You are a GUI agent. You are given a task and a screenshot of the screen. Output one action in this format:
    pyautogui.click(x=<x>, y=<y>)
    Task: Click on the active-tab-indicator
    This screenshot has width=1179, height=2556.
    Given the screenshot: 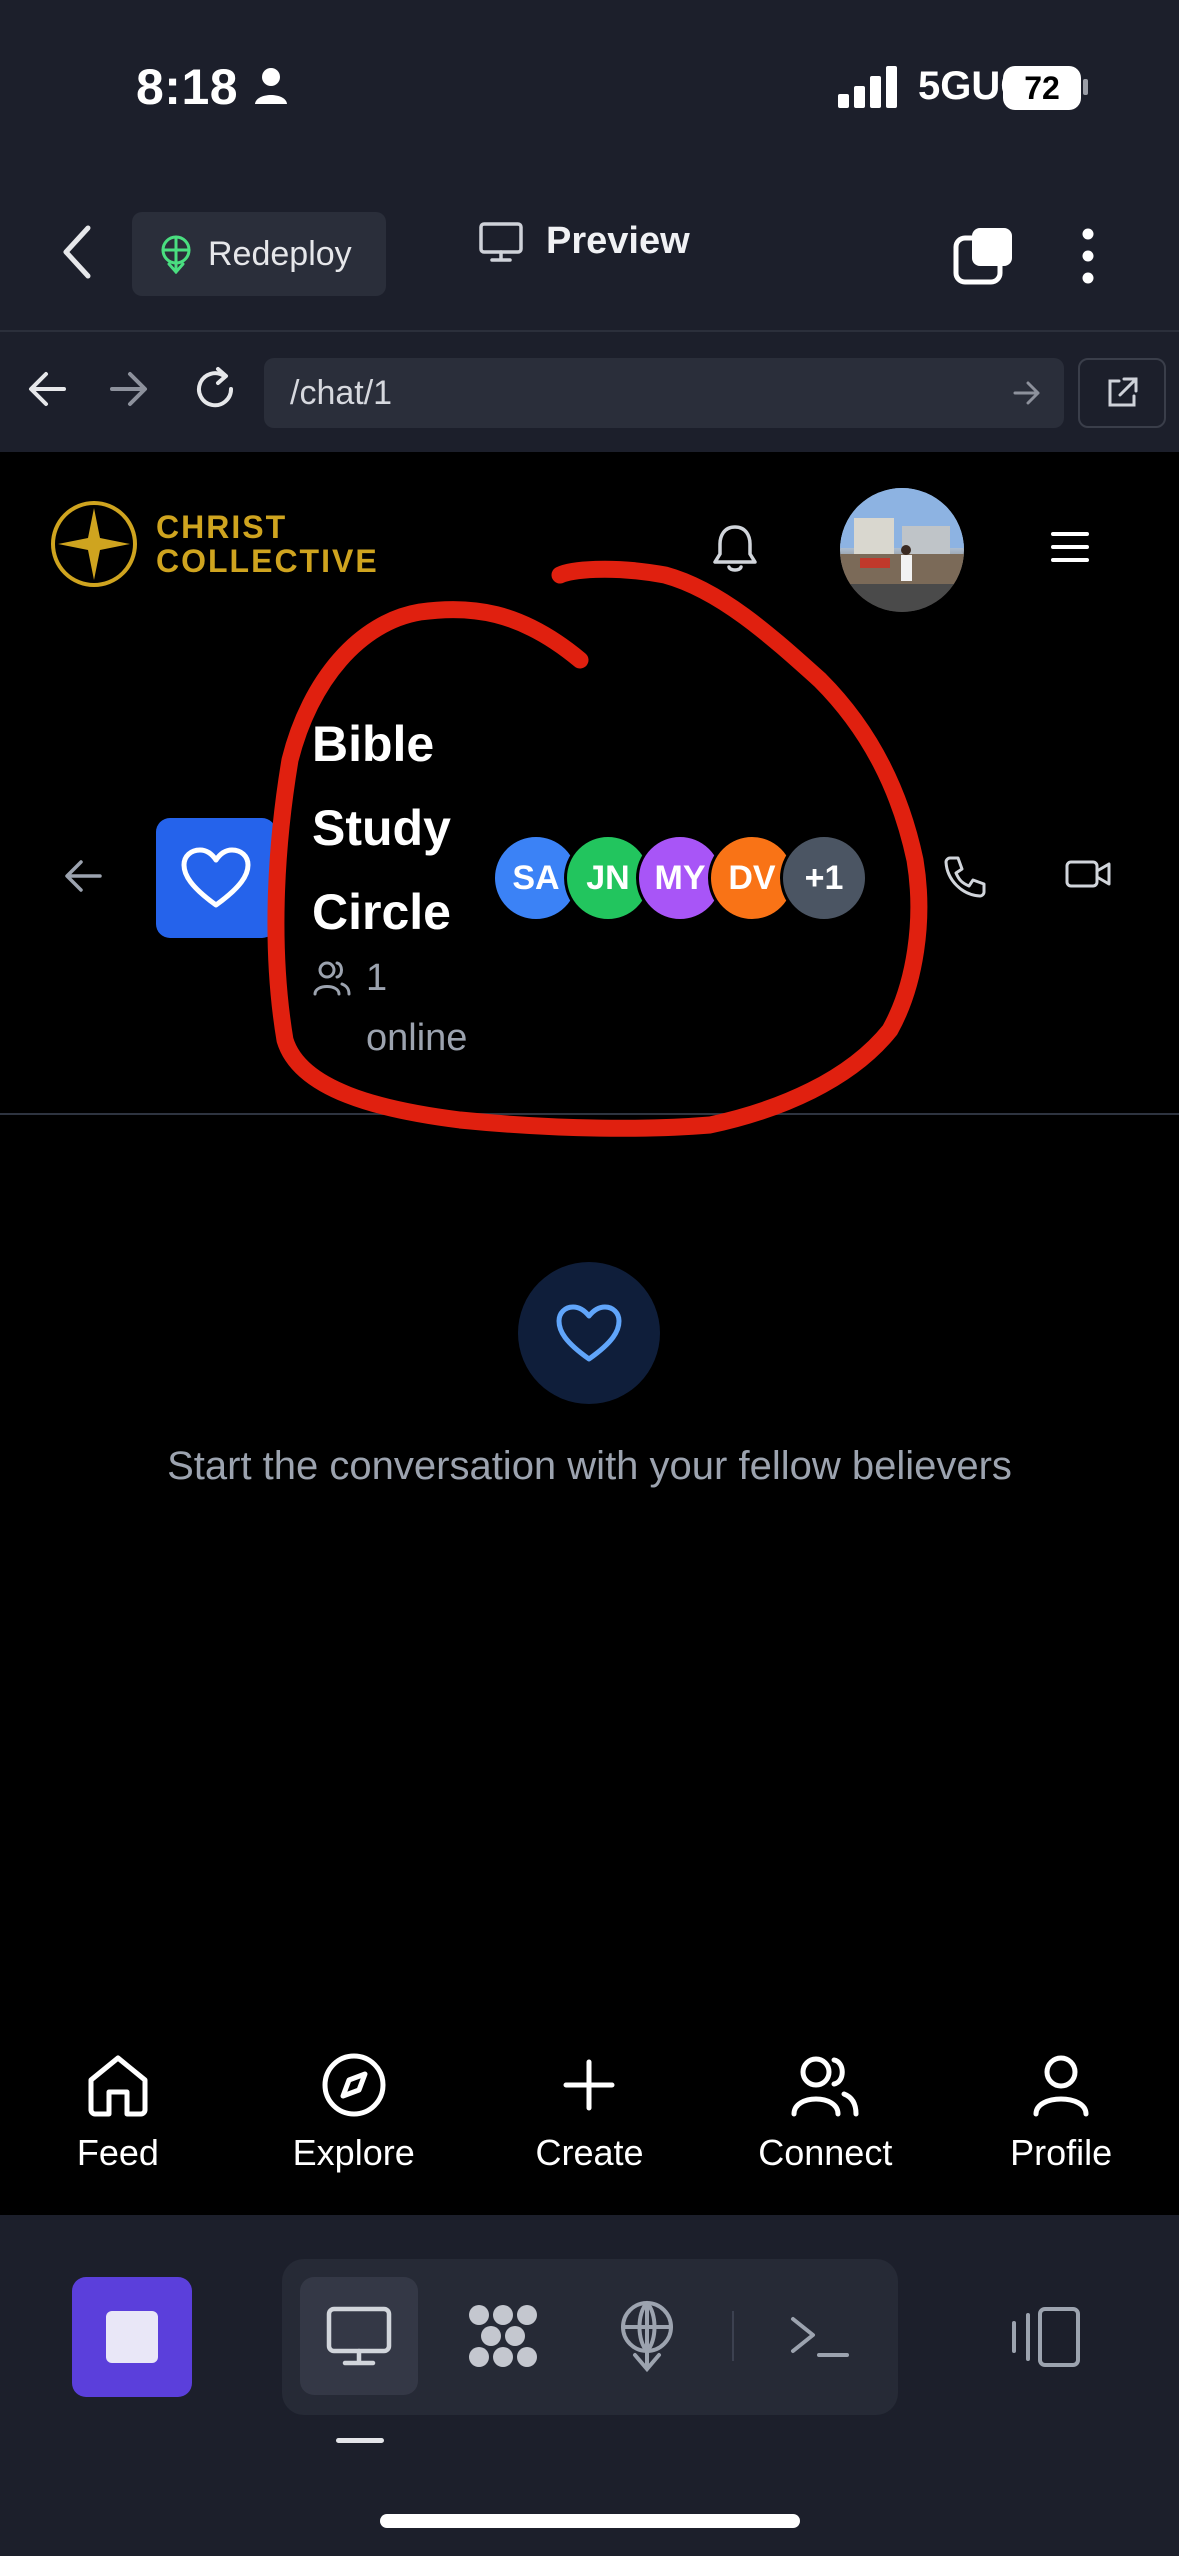 What is the action you would take?
    pyautogui.click(x=360, y=2440)
    